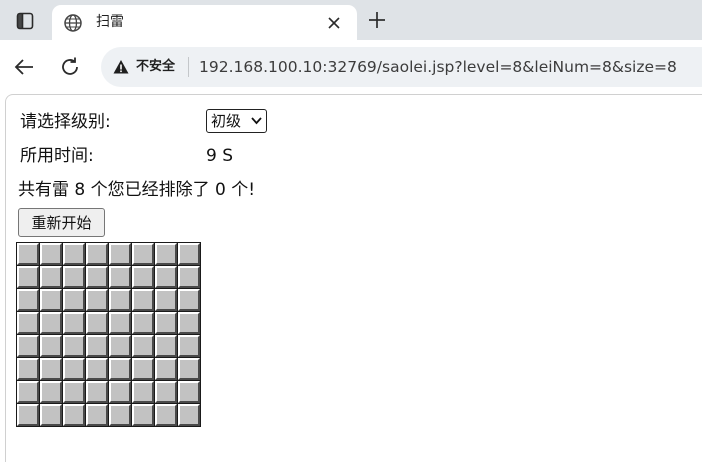  Describe the element at coordinates (73, 23) in the screenshot. I see `globe-icon` at that location.